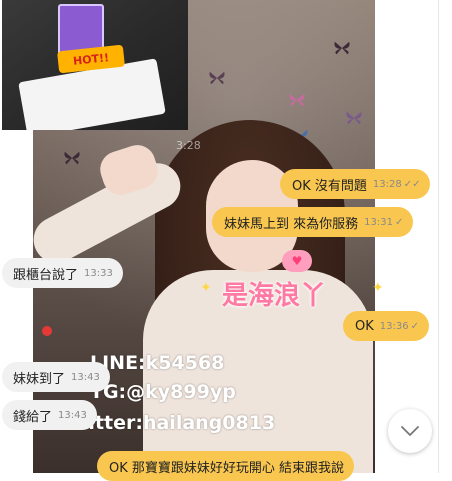  I want to click on message-bubble-incoming: 妹妹到了 13:43, so click(56, 377).